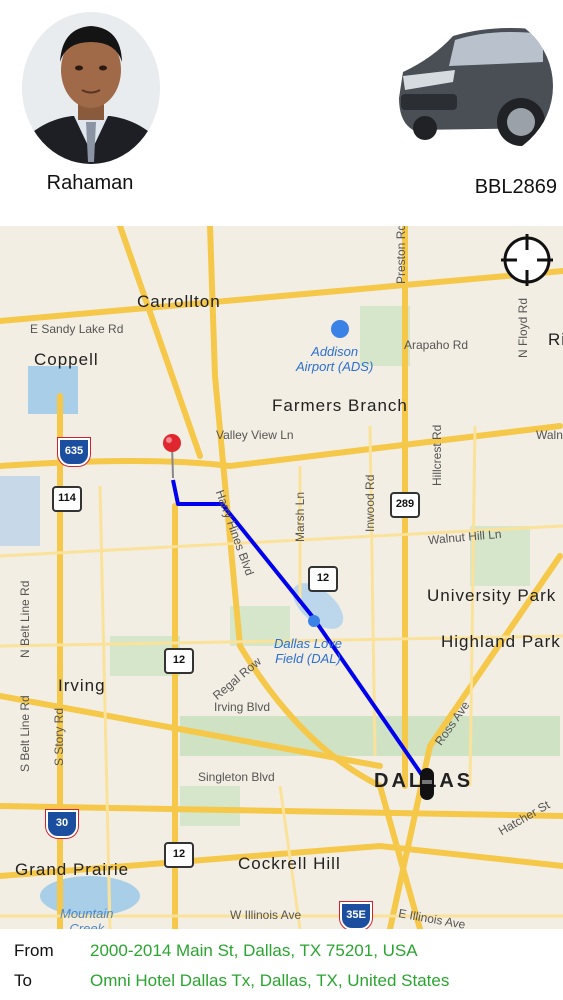 This screenshot has height=1000, width=563. I want to click on map-label-farmers-branch: Farmers Branch, so click(340, 405).